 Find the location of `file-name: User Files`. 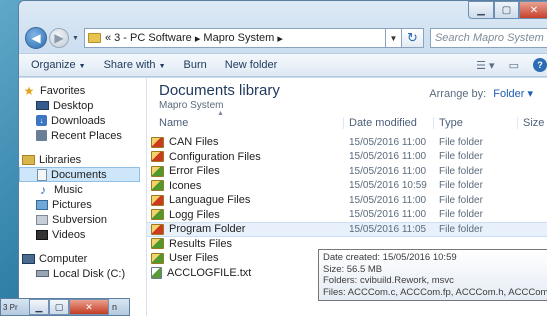

file-name: User Files is located at coordinates (194, 258).